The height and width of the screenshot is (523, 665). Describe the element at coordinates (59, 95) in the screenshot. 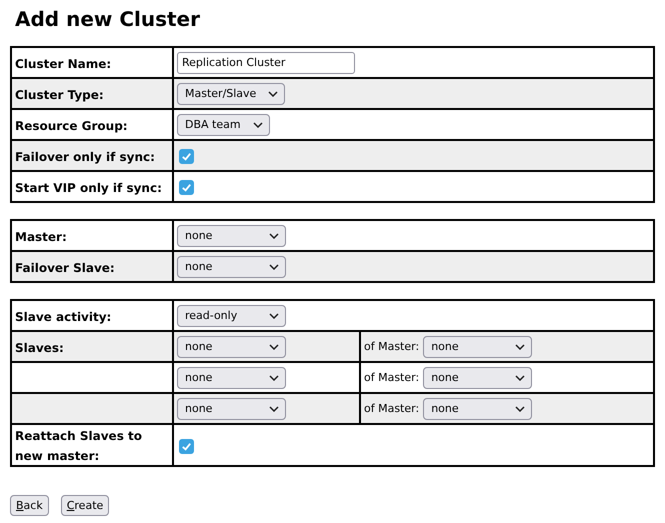

I see `field-label: Cluster Type:` at that location.